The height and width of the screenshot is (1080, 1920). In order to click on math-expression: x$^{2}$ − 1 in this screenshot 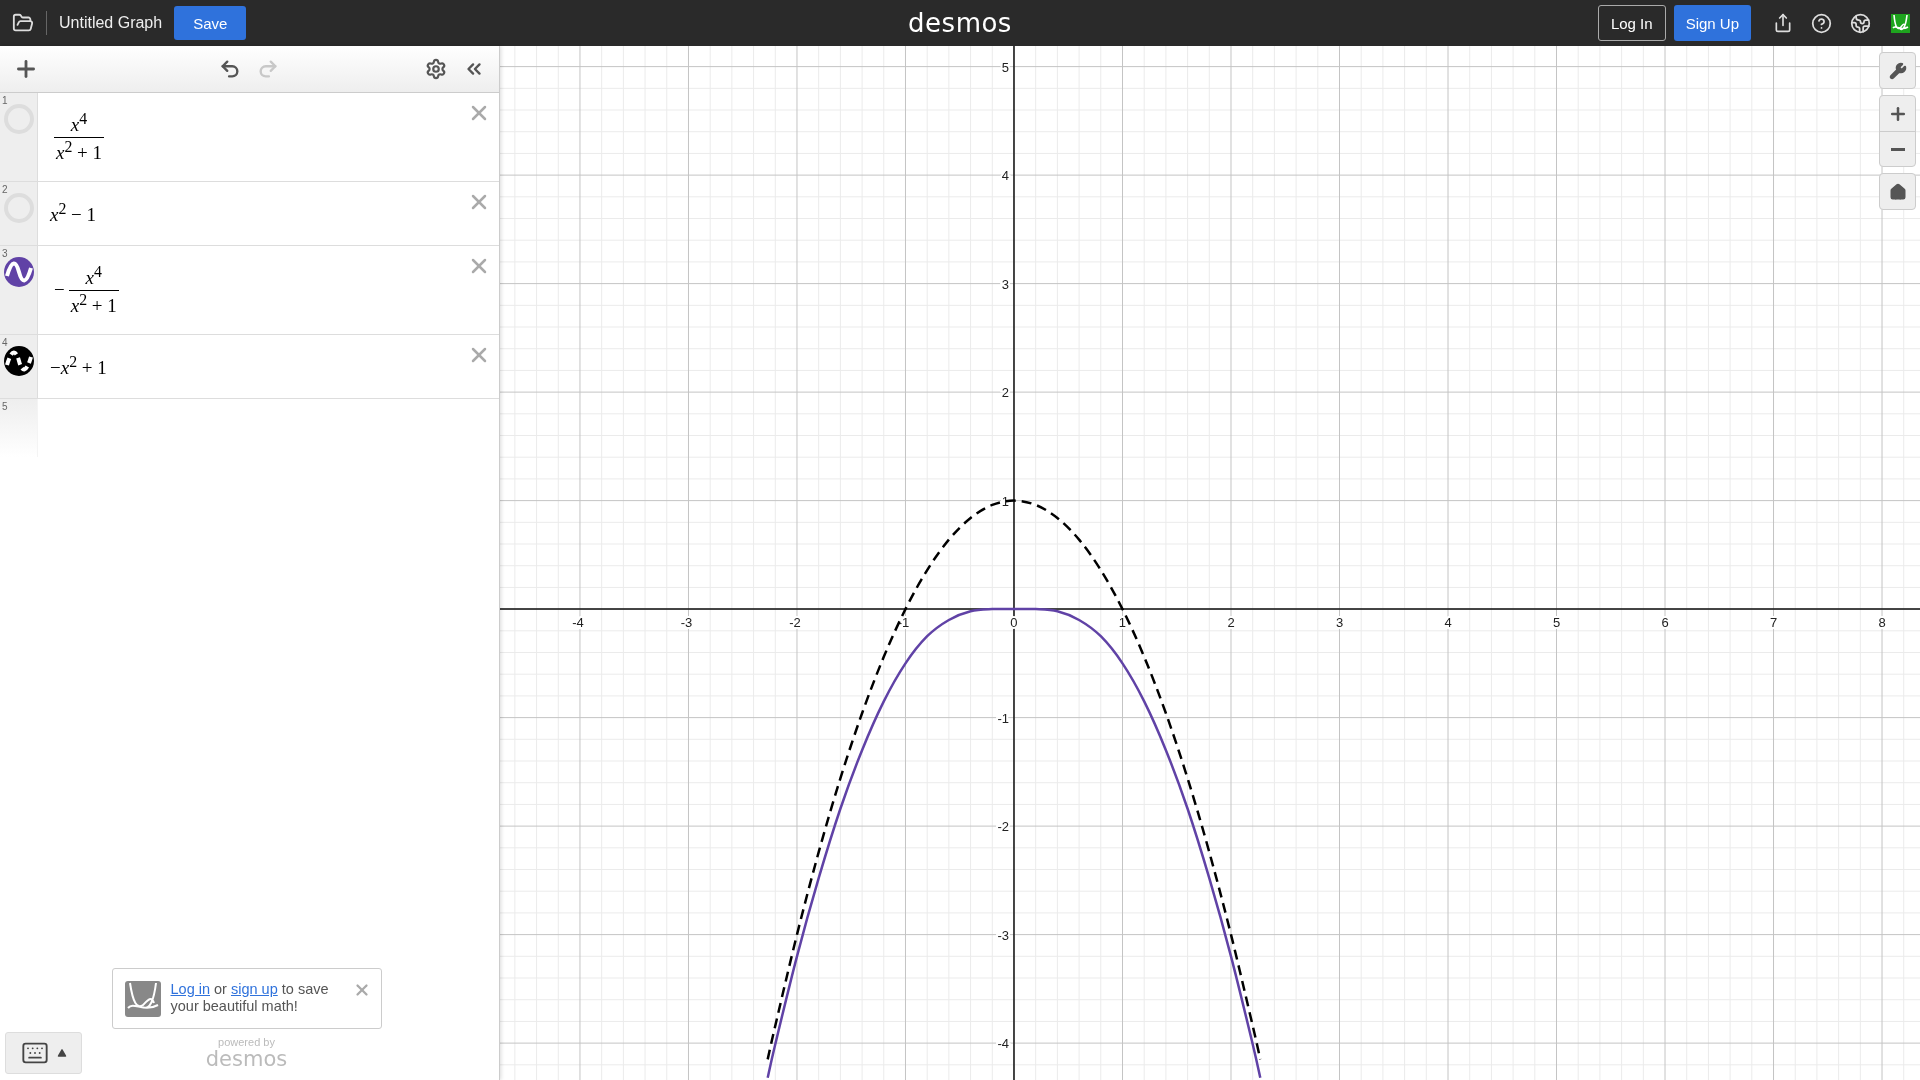, I will do `click(73, 213)`.